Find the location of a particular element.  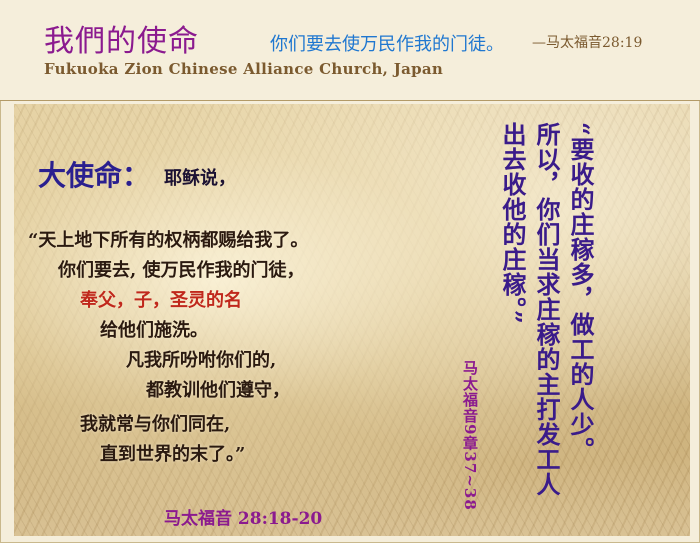

harvest-column: 所以，你们当求庄稼的主打发工人 is located at coordinates (546, 309).